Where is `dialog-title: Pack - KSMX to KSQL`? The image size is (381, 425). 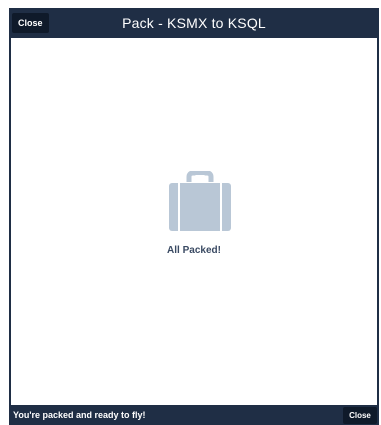
dialog-title: Pack - KSMX to KSQL is located at coordinates (194, 23).